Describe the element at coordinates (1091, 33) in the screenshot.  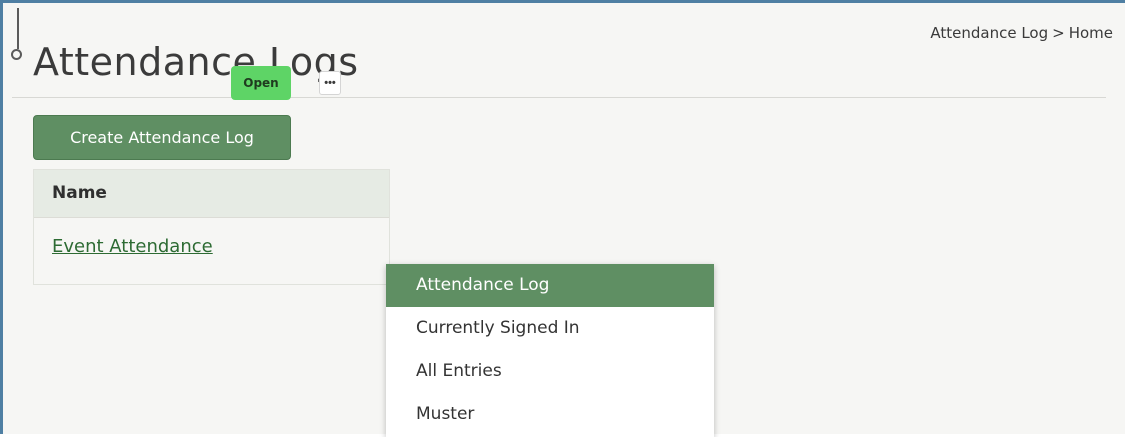
I see `breadcrumb-item-home: Home` at that location.